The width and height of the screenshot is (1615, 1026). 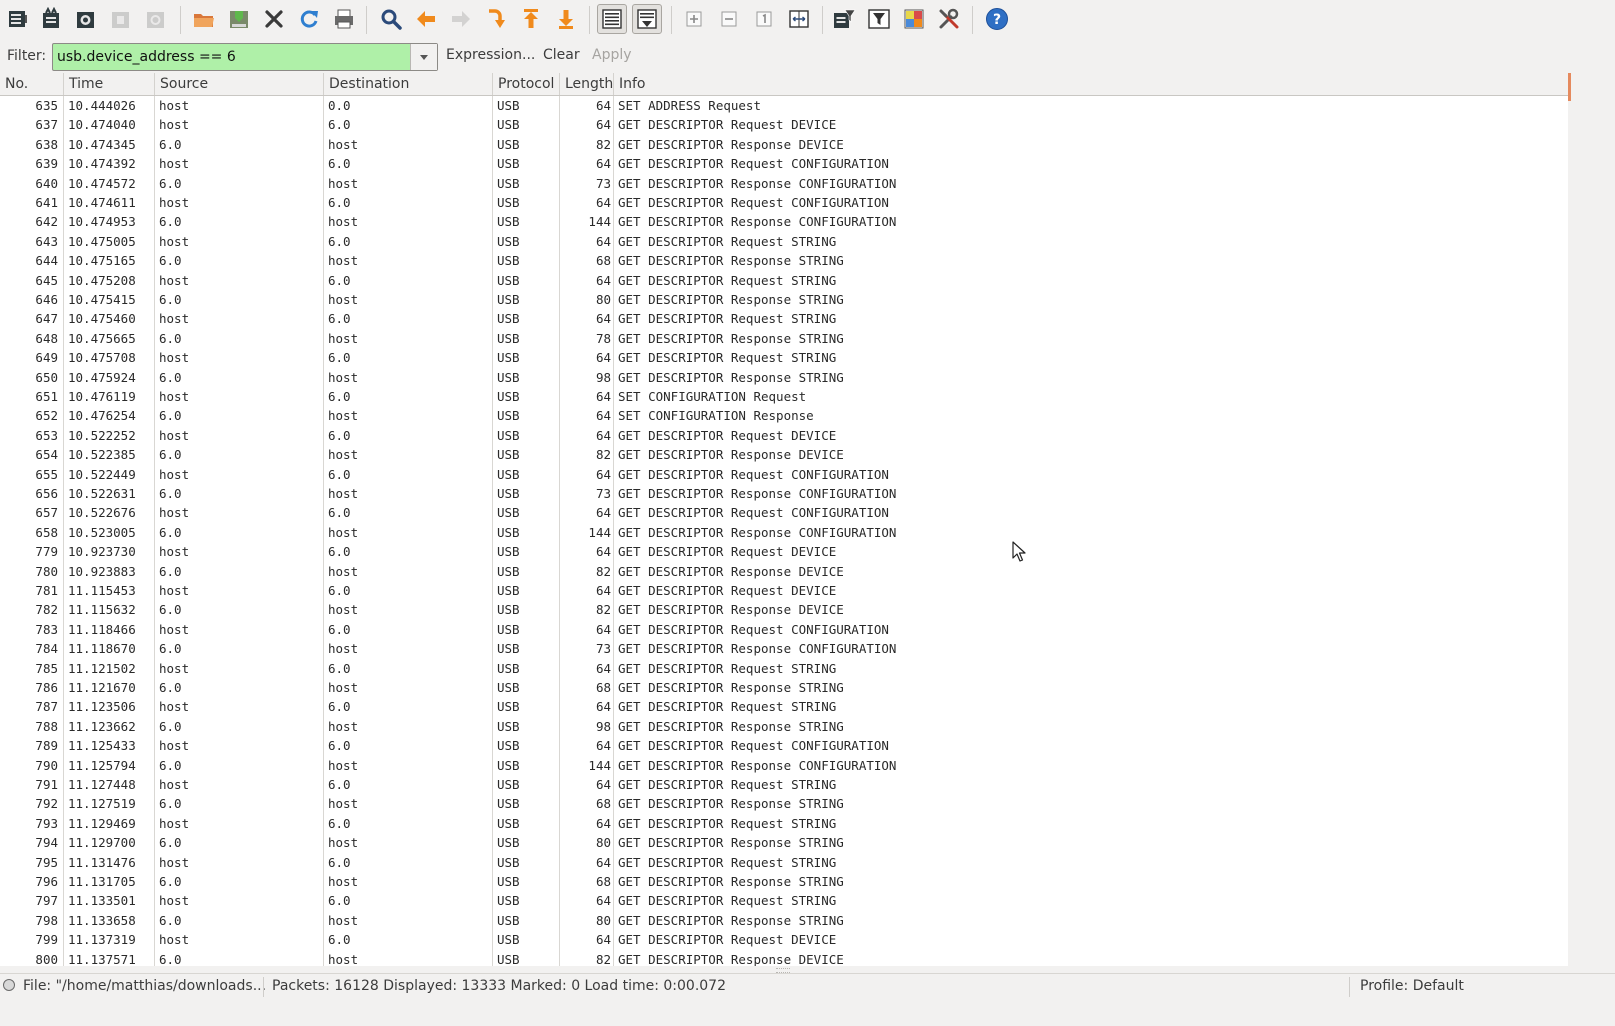 I want to click on column-header-protocol: Protocol, so click(x=526, y=84).